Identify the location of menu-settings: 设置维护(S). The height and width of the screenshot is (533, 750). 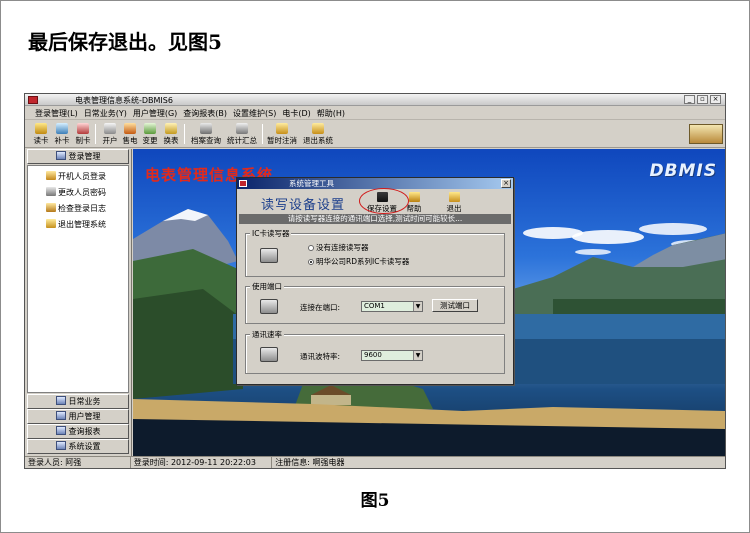
(254, 113).